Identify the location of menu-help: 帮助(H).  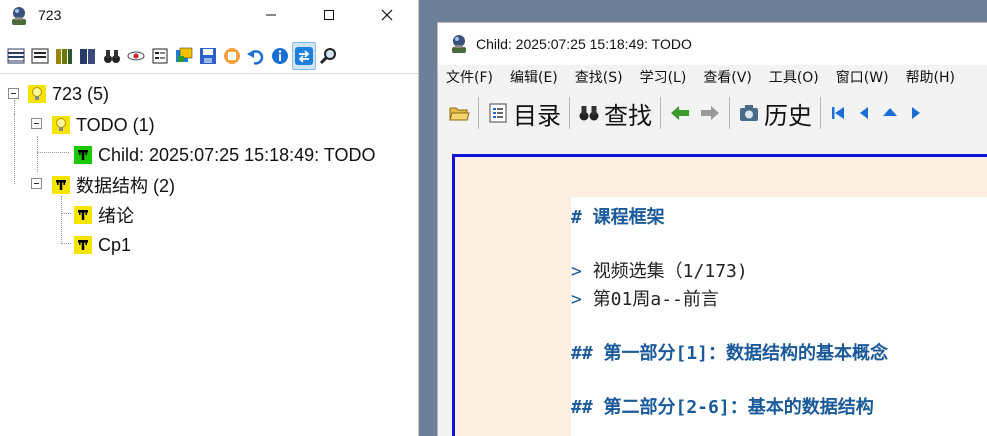
(930, 77).